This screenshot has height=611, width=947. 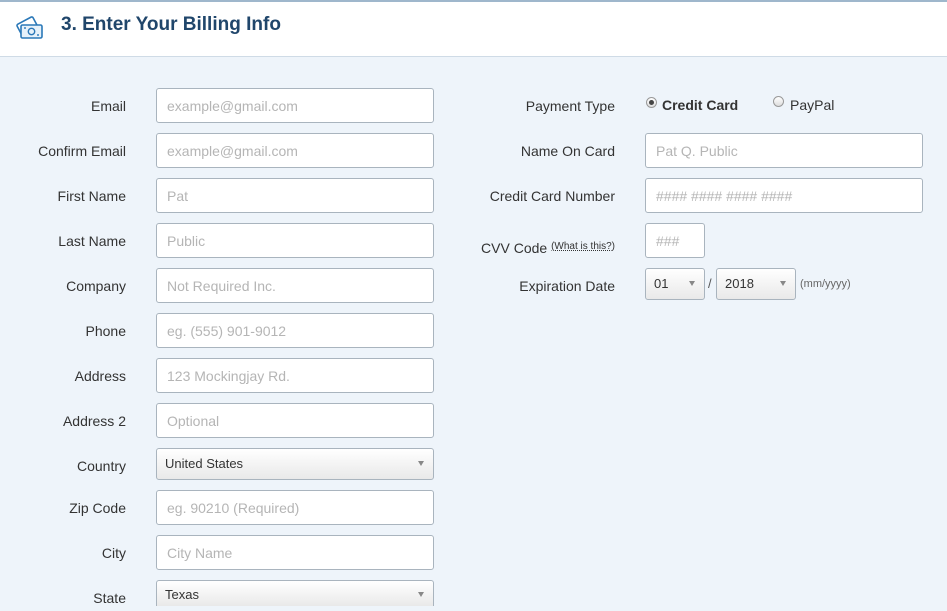 What do you see at coordinates (295, 195) in the screenshot?
I see `first-name-input` at bounding box center [295, 195].